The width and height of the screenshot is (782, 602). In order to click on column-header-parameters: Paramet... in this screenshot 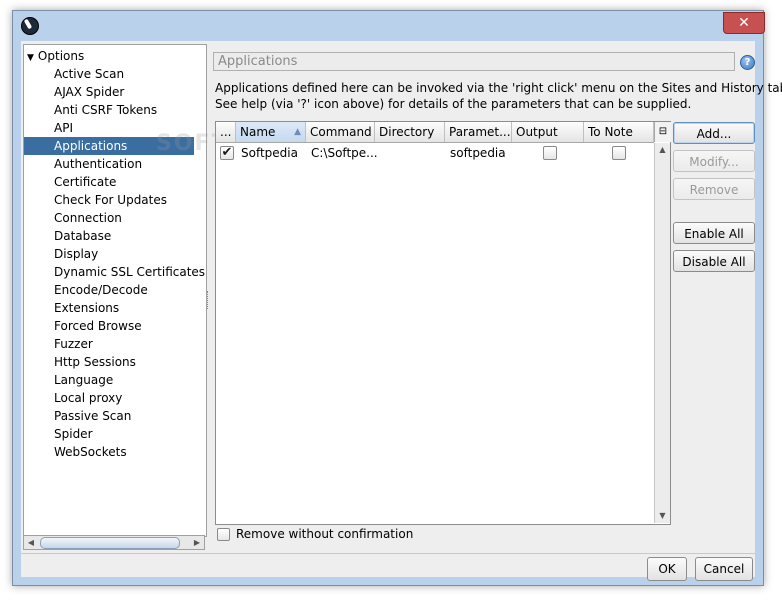, I will do `click(478, 132)`.